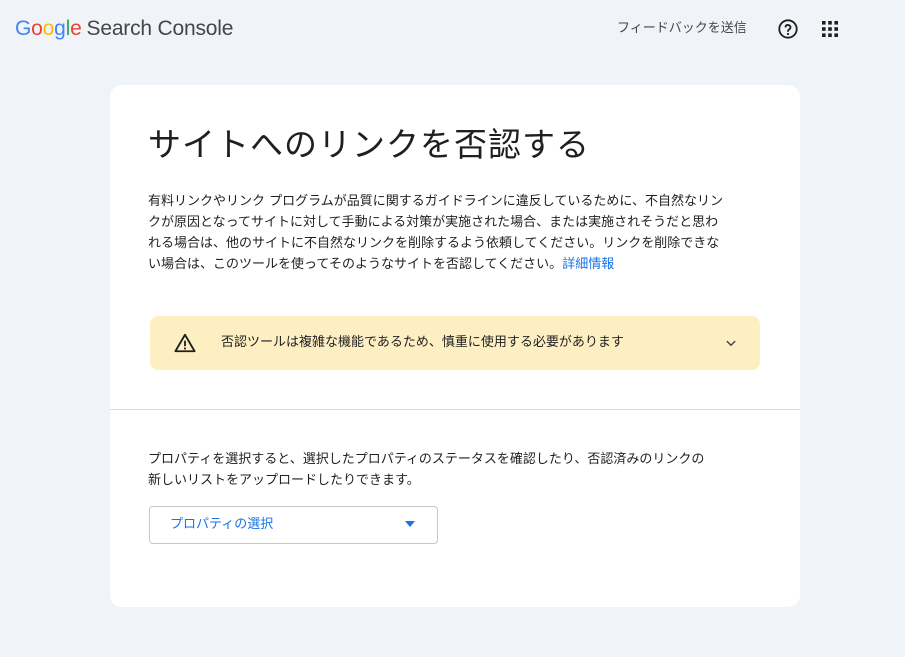  Describe the element at coordinates (422, 342) in the screenshot. I see `warning-text: 否認ツールは複雑な機能であるため、慎重に使用する必要があります` at that location.